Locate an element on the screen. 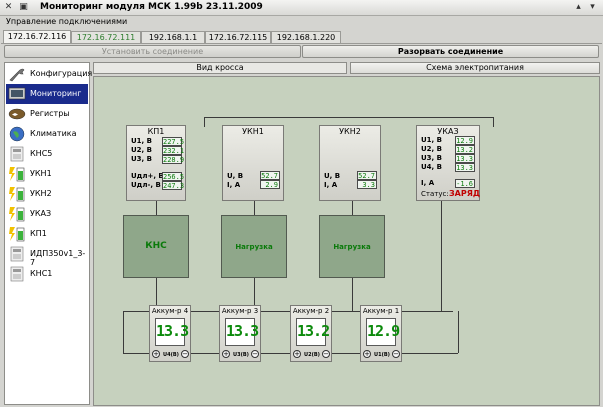 The width and height of the screenshot is (603, 407). battery-1: Аккум-р 1 12.9 + U1(В) − is located at coordinates (381, 333).